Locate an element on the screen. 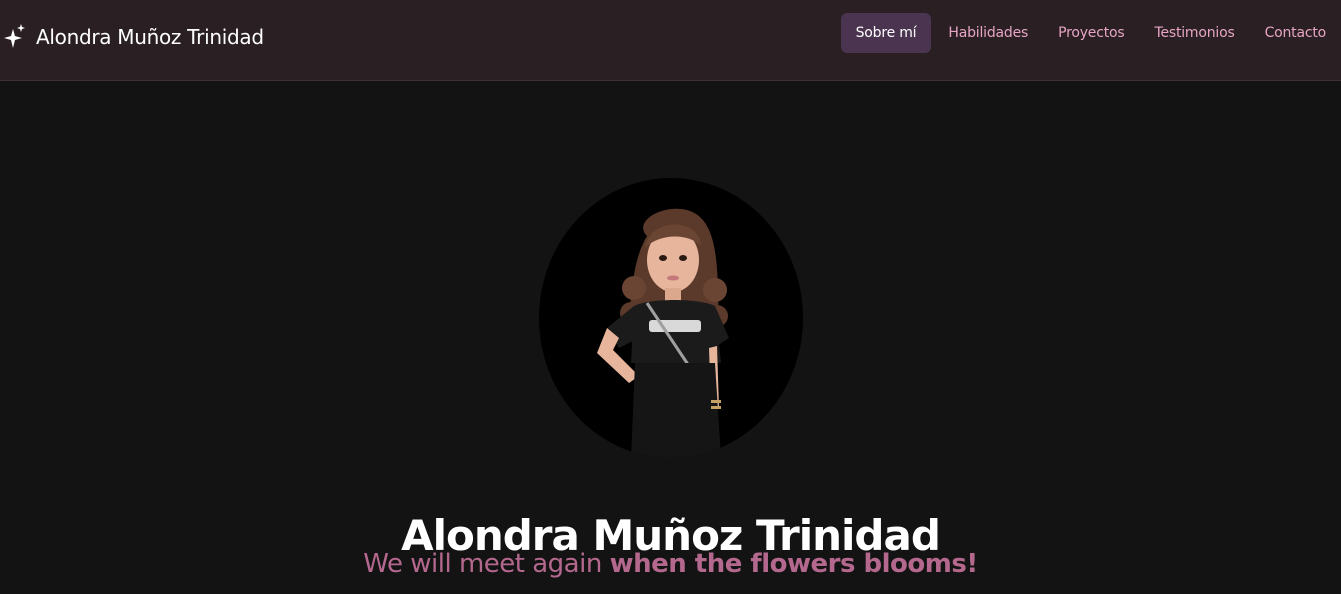 Image resolution: width=1341 pixels, height=594 pixels. nav-item-contacto: Contacto is located at coordinates (1295, 33).